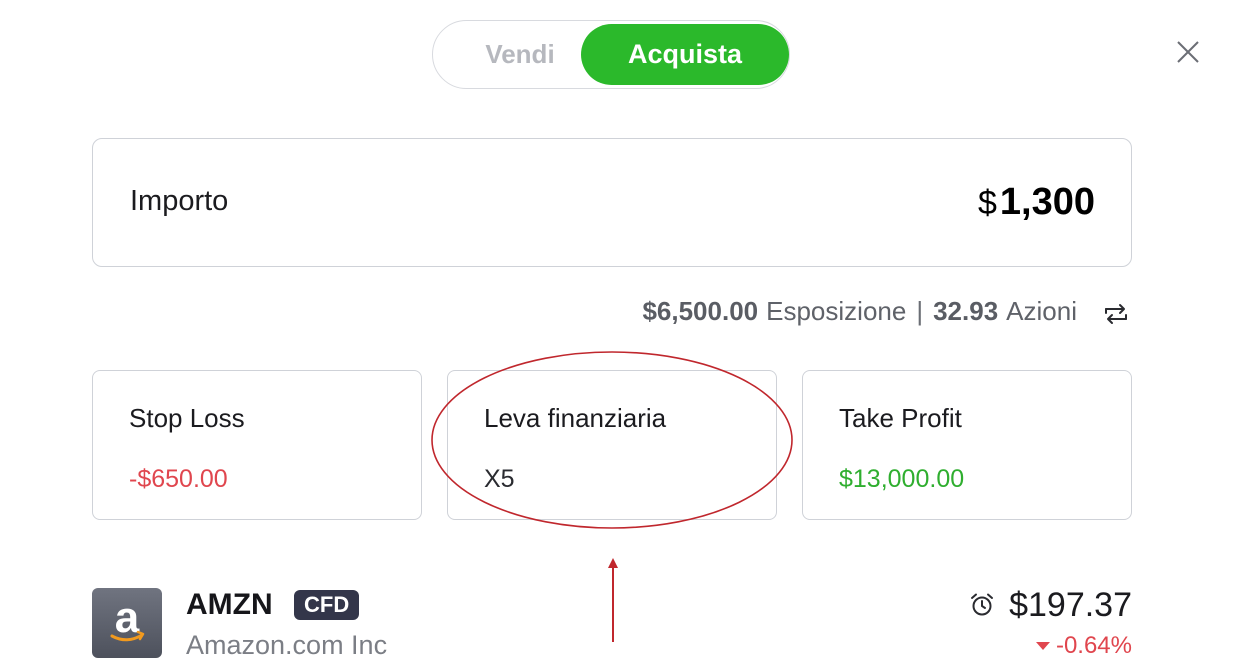  What do you see at coordinates (1116, 314) in the screenshot?
I see `swap-icon` at bounding box center [1116, 314].